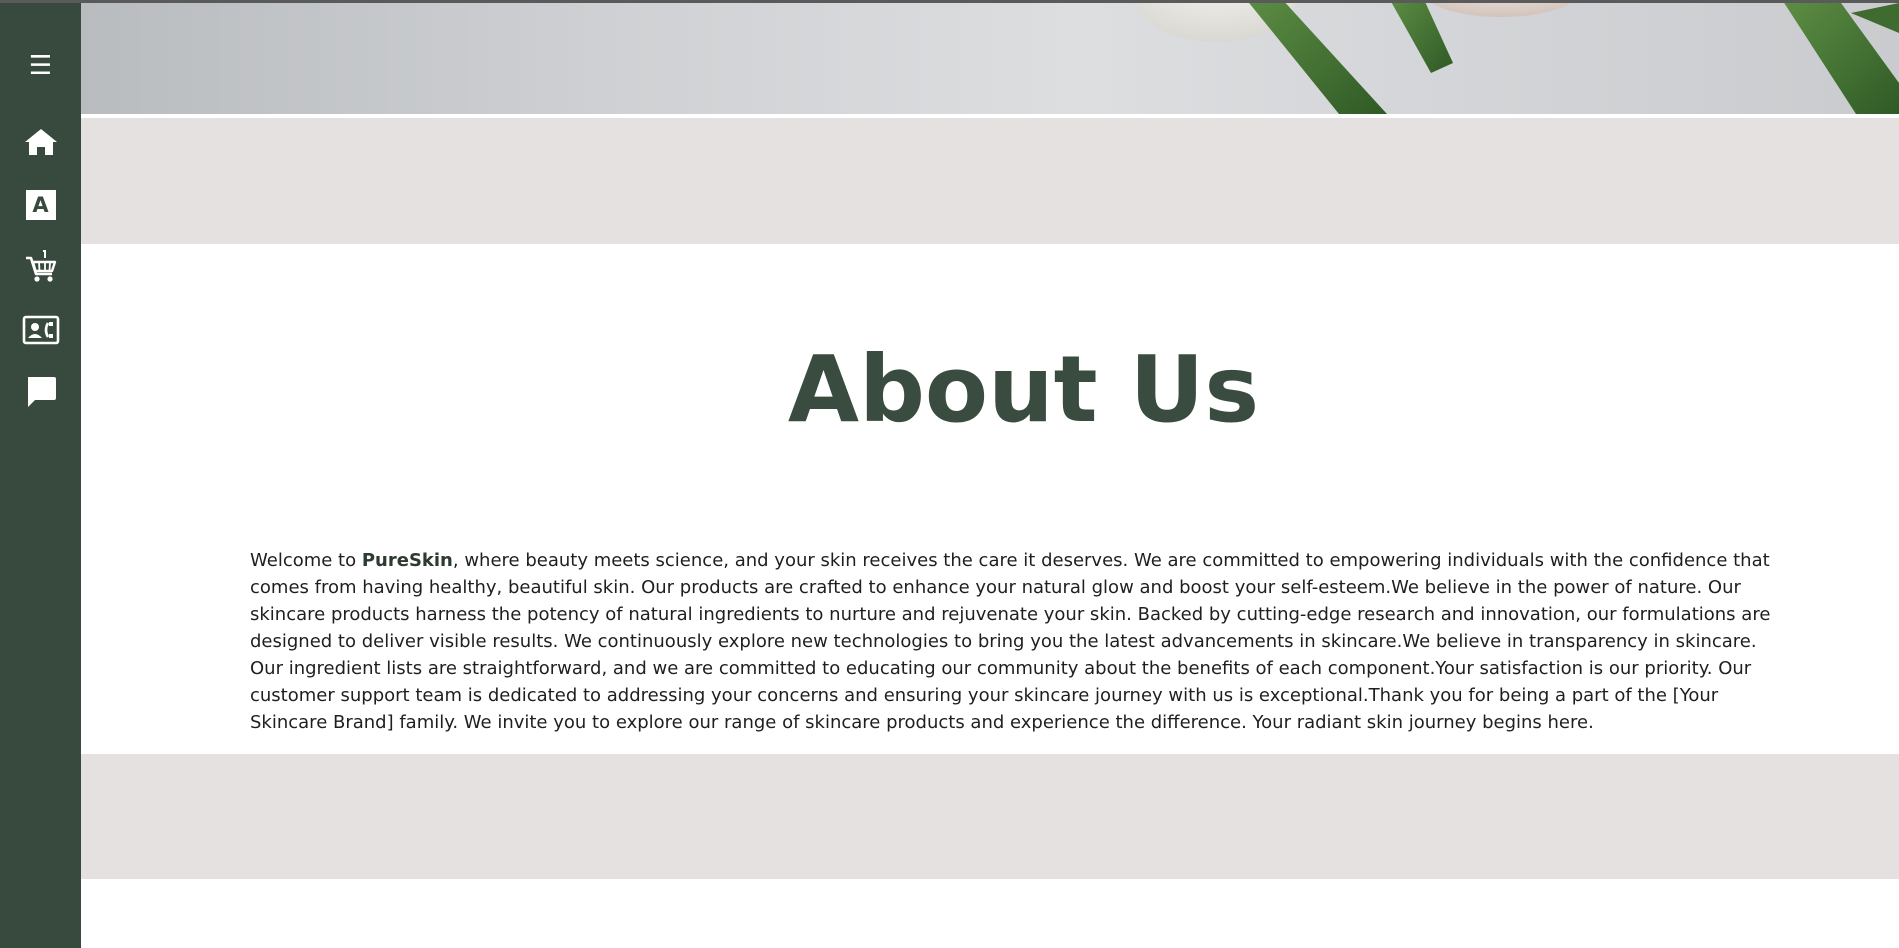  I want to click on sidebar-item-home, so click(40, 142).